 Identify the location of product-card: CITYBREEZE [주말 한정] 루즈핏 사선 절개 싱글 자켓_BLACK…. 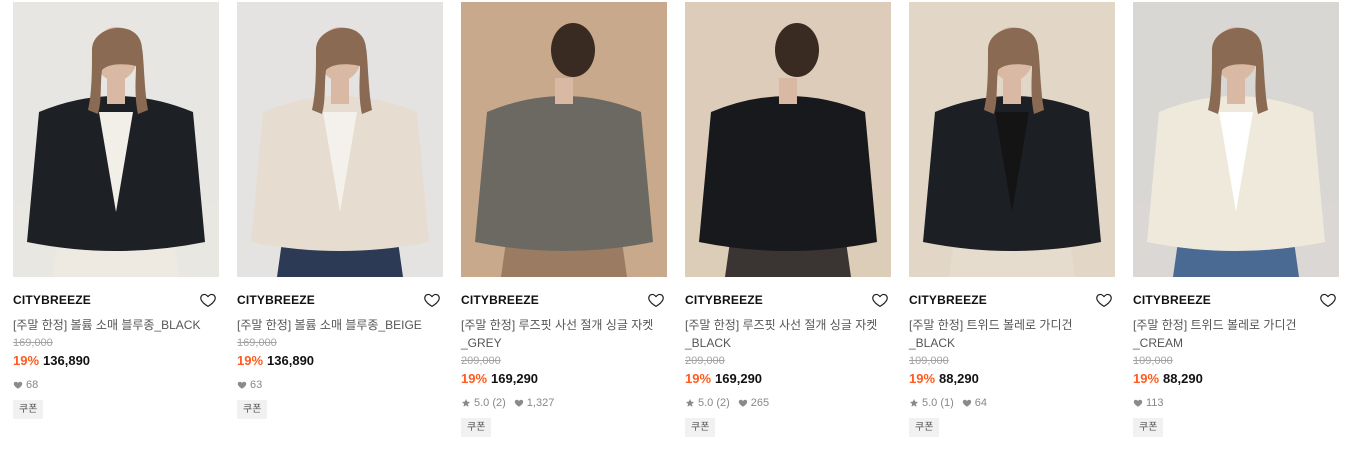
(788, 219).